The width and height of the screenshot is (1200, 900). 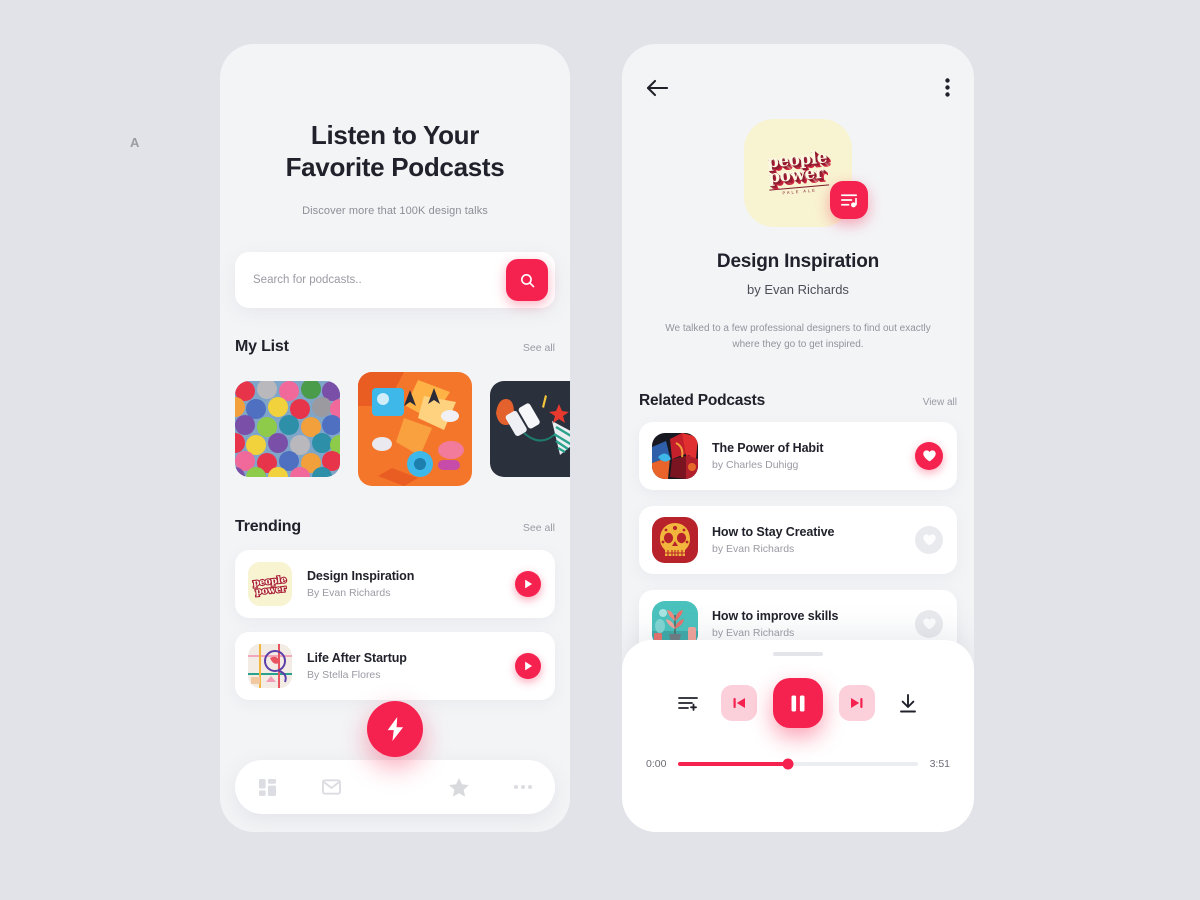 I want to click on play-icon, so click(x=528, y=584).